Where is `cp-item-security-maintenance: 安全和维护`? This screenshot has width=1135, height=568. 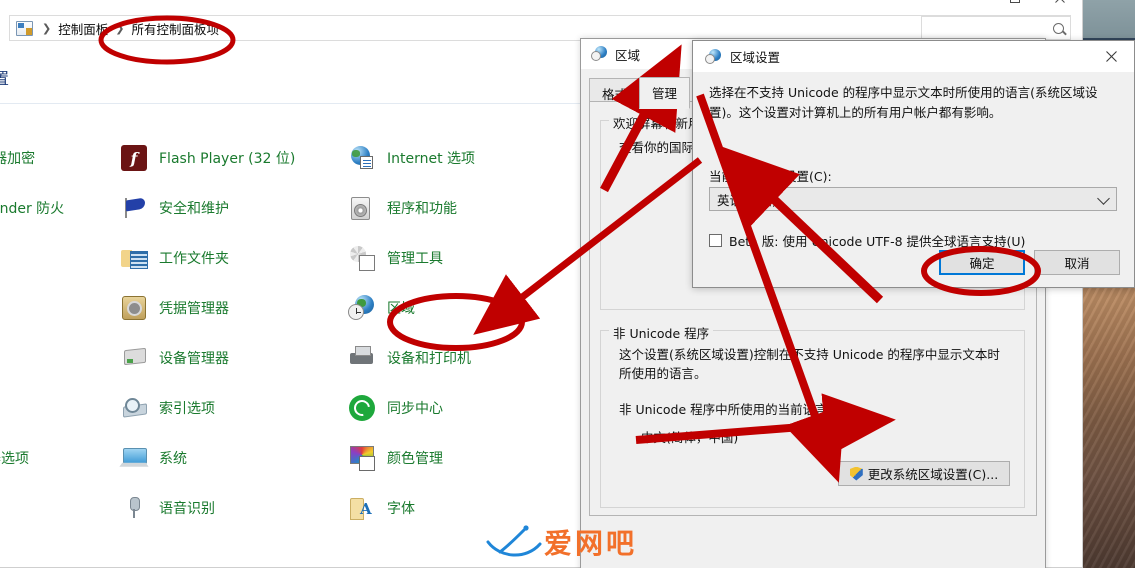 cp-item-security-maintenance: 安全和维护 is located at coordinates (231, 208).